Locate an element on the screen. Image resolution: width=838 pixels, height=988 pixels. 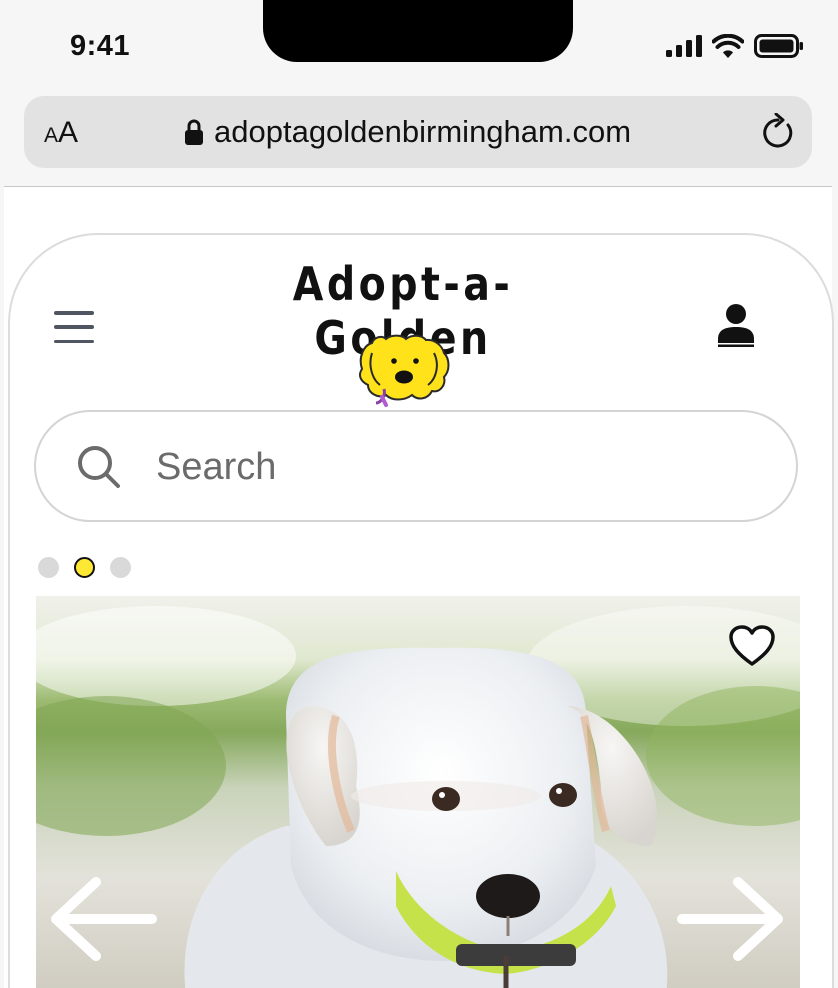
url-display: adoptagoldenbirmingham.com is located at coordinates (407, 132).